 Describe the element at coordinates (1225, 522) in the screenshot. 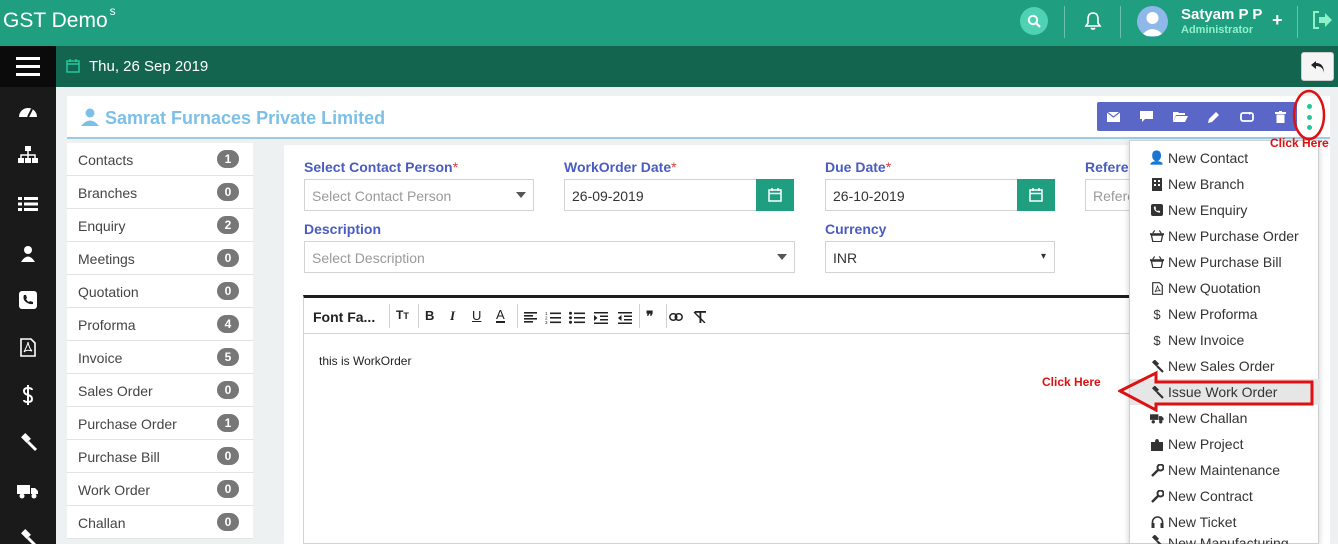

I see `menu-item-new-ticket: New Ticket` at that location.